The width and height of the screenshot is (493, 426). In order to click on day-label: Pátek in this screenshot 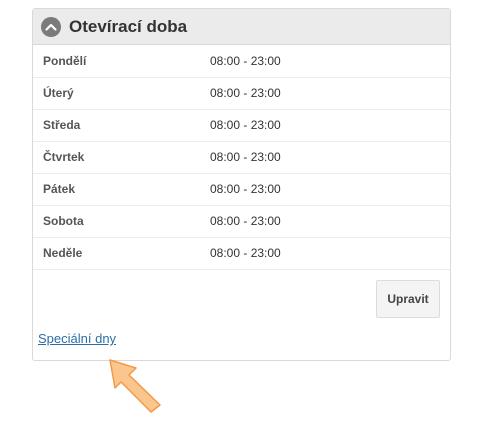, I will do `click(59, 189)`.